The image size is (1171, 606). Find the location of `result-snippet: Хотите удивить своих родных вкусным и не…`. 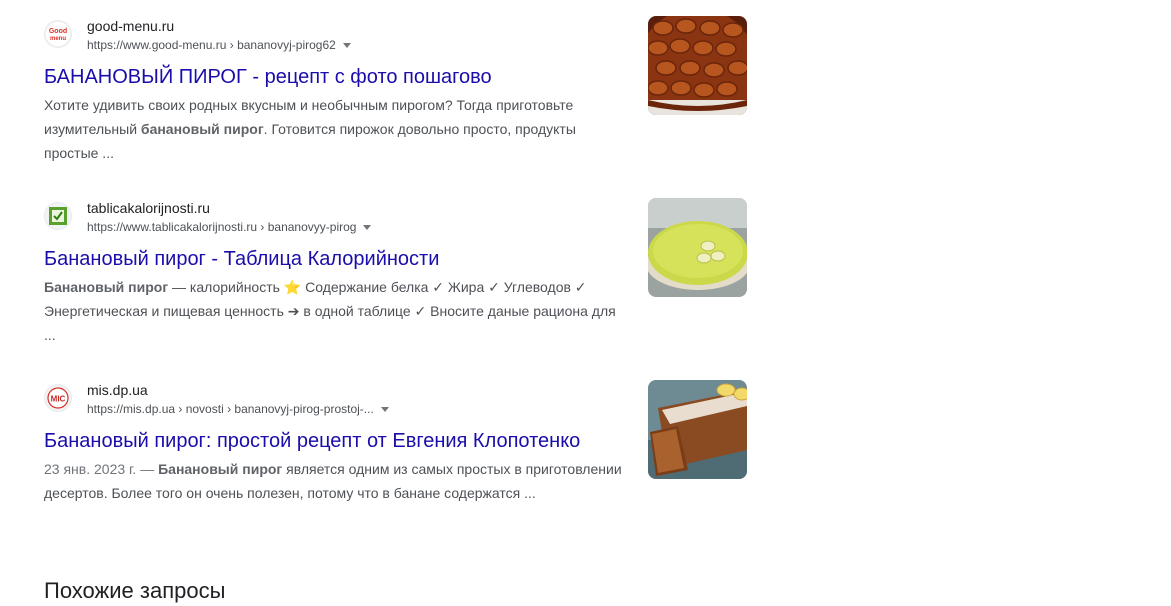

result-snippet: Хотите удивить своих родных вкусным и не… is located at coordinates (310, 129).